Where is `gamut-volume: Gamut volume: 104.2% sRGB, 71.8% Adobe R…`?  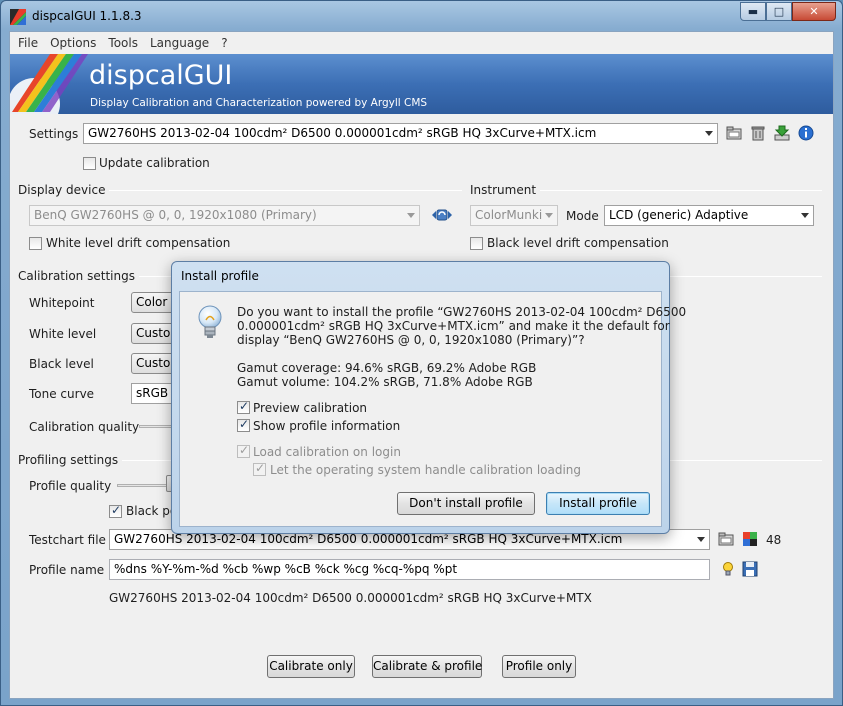 gamut-volume: Gamut volume: 104.2% sRGB, 71.8% Adobe R… is located at coordinates (385, 382).